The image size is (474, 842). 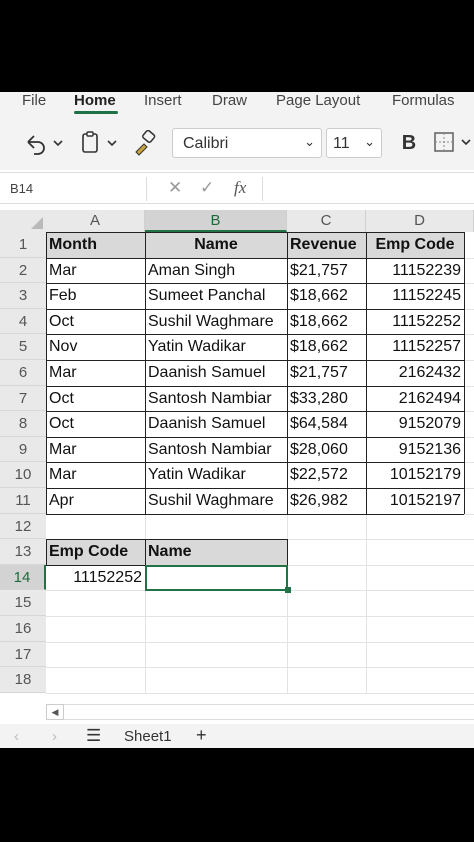 I want to click on table-row-cell: 9152079, so click(x=415, y=424).